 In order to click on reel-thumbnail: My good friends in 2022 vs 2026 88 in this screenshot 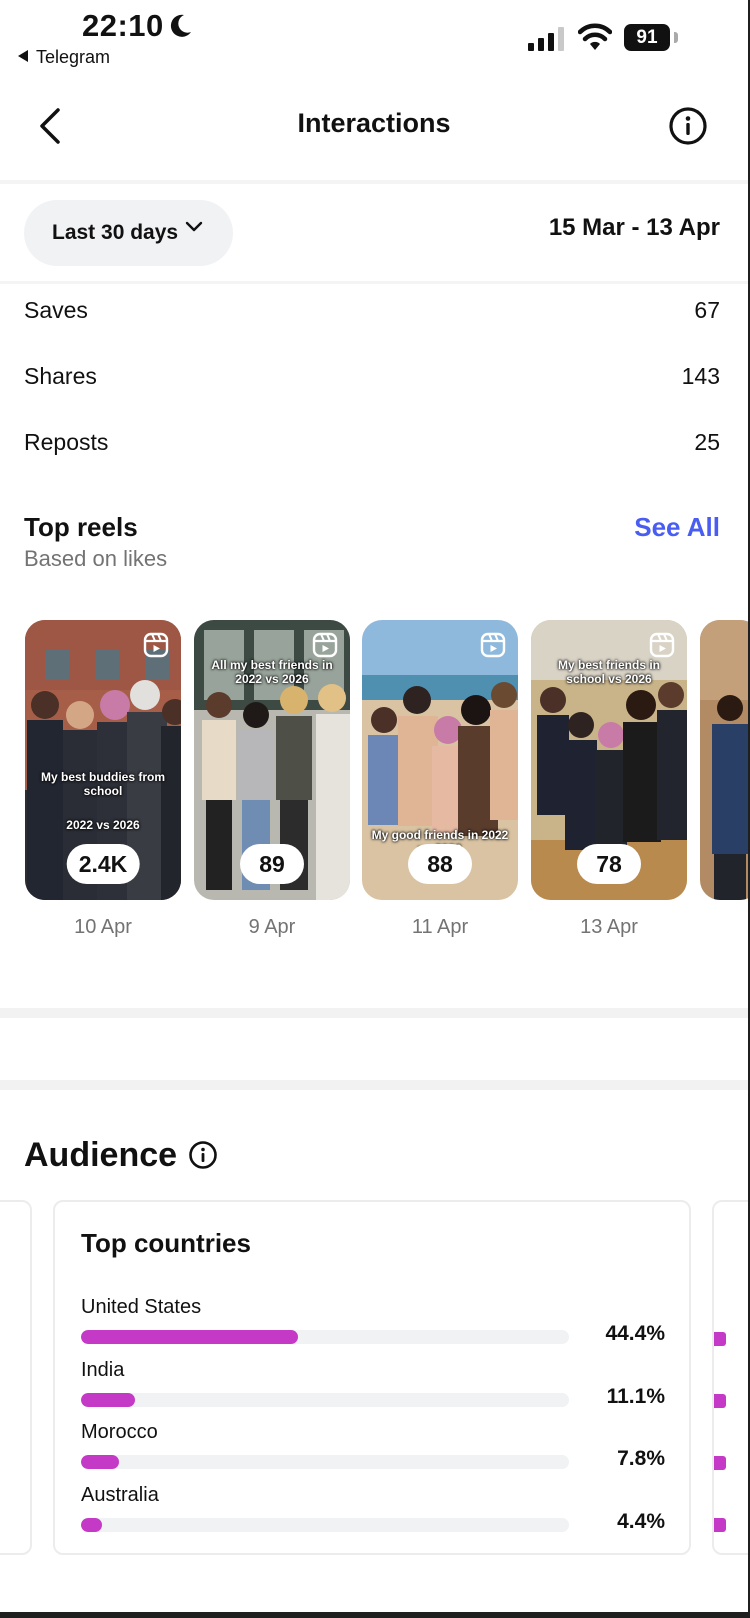, I will do `click(440, 760)`.